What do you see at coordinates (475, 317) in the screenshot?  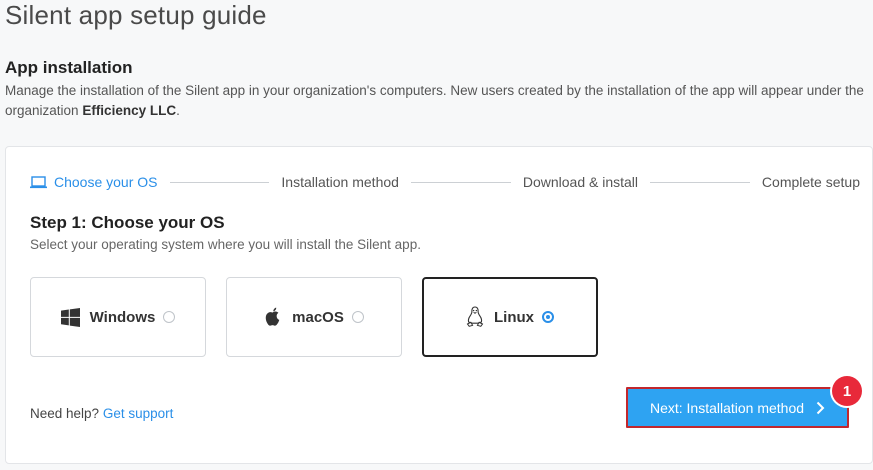 I see `linux-icon` at bounding box center [475, 317].